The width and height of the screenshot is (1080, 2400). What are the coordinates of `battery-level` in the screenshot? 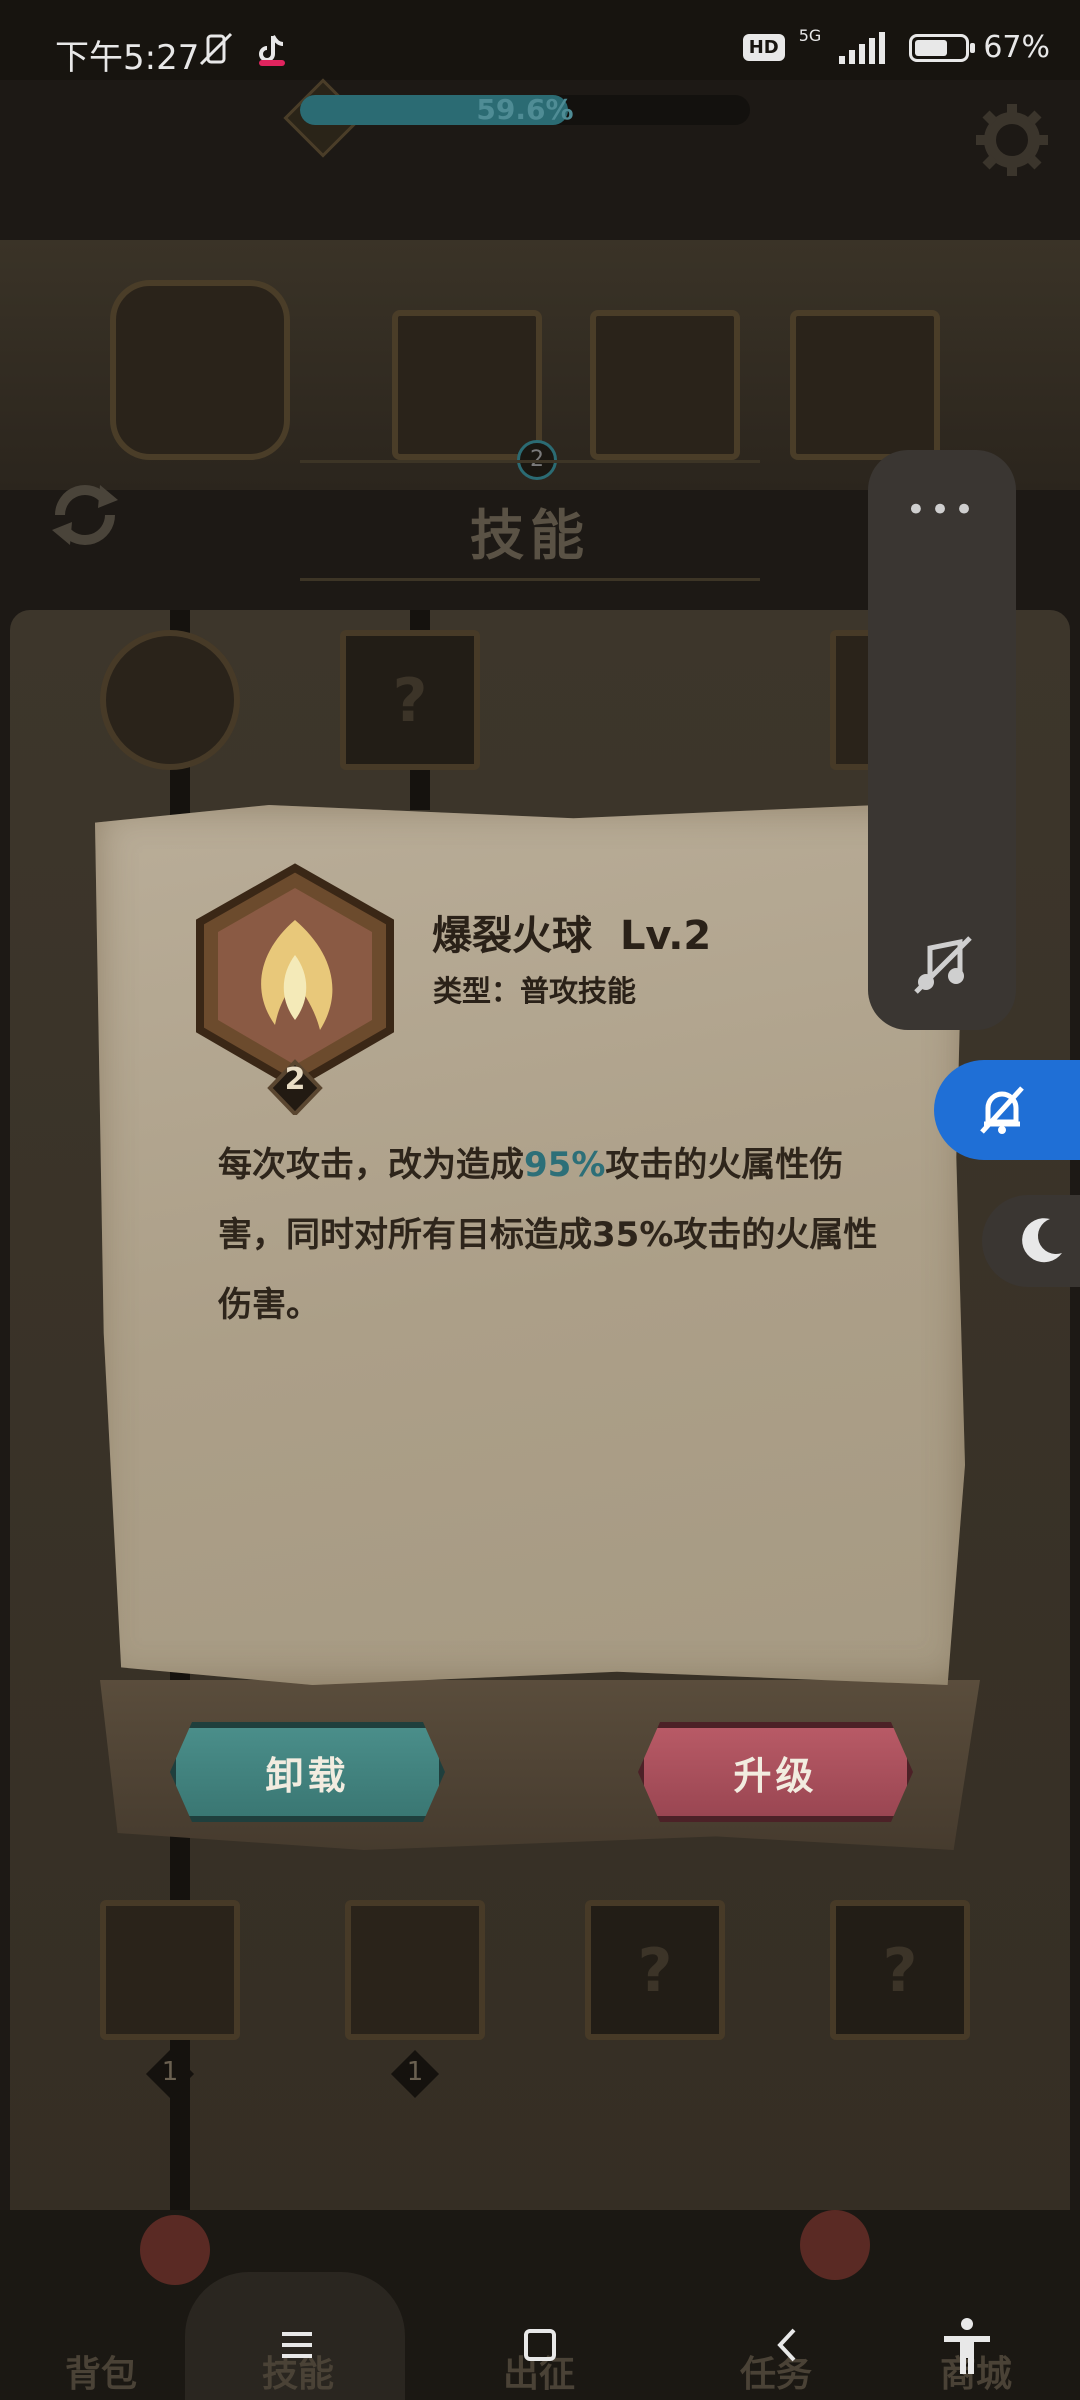 It's located at (931, 47).